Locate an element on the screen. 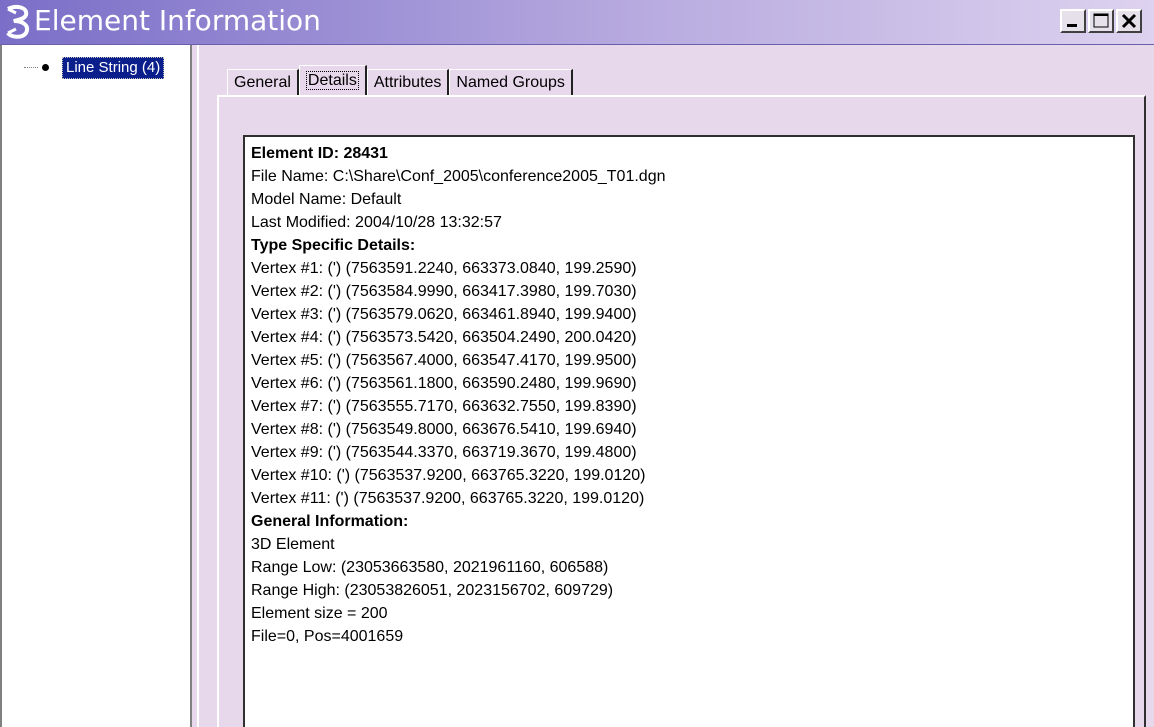 The width and height of the screenshot is (1154, 727). maximize-icon is located at coordinates (1101, 20).